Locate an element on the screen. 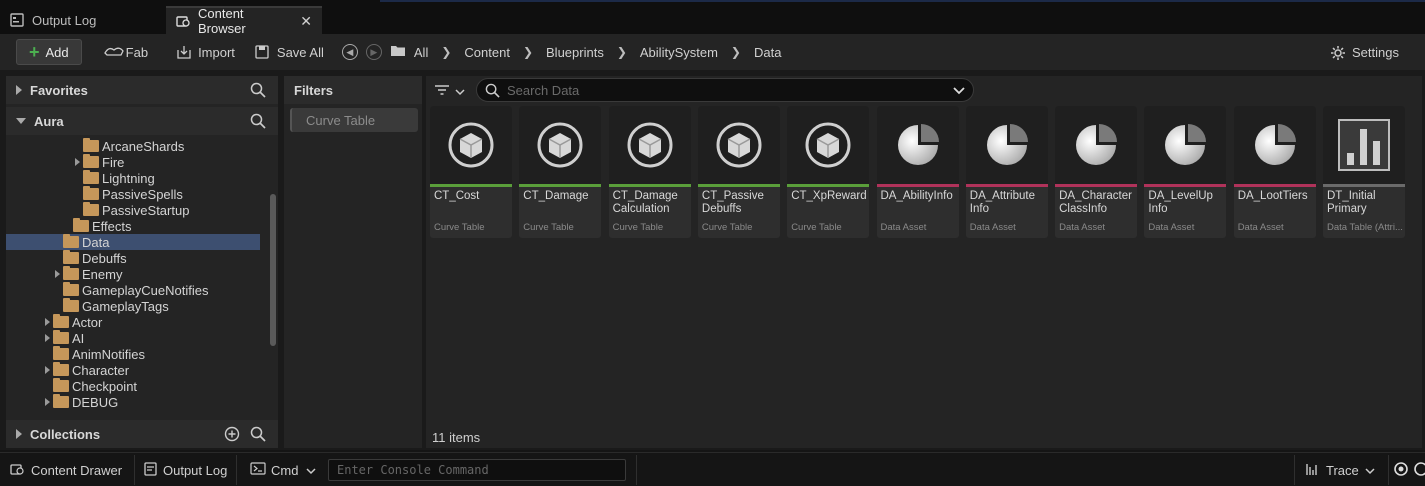  folder-tree-item: Fire is located at coordinates (133, 162).